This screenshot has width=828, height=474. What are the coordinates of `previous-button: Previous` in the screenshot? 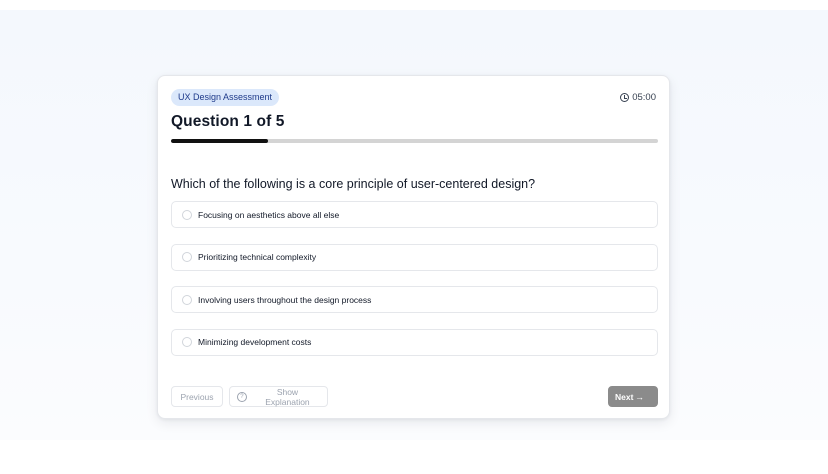 It's located at (197, 396).